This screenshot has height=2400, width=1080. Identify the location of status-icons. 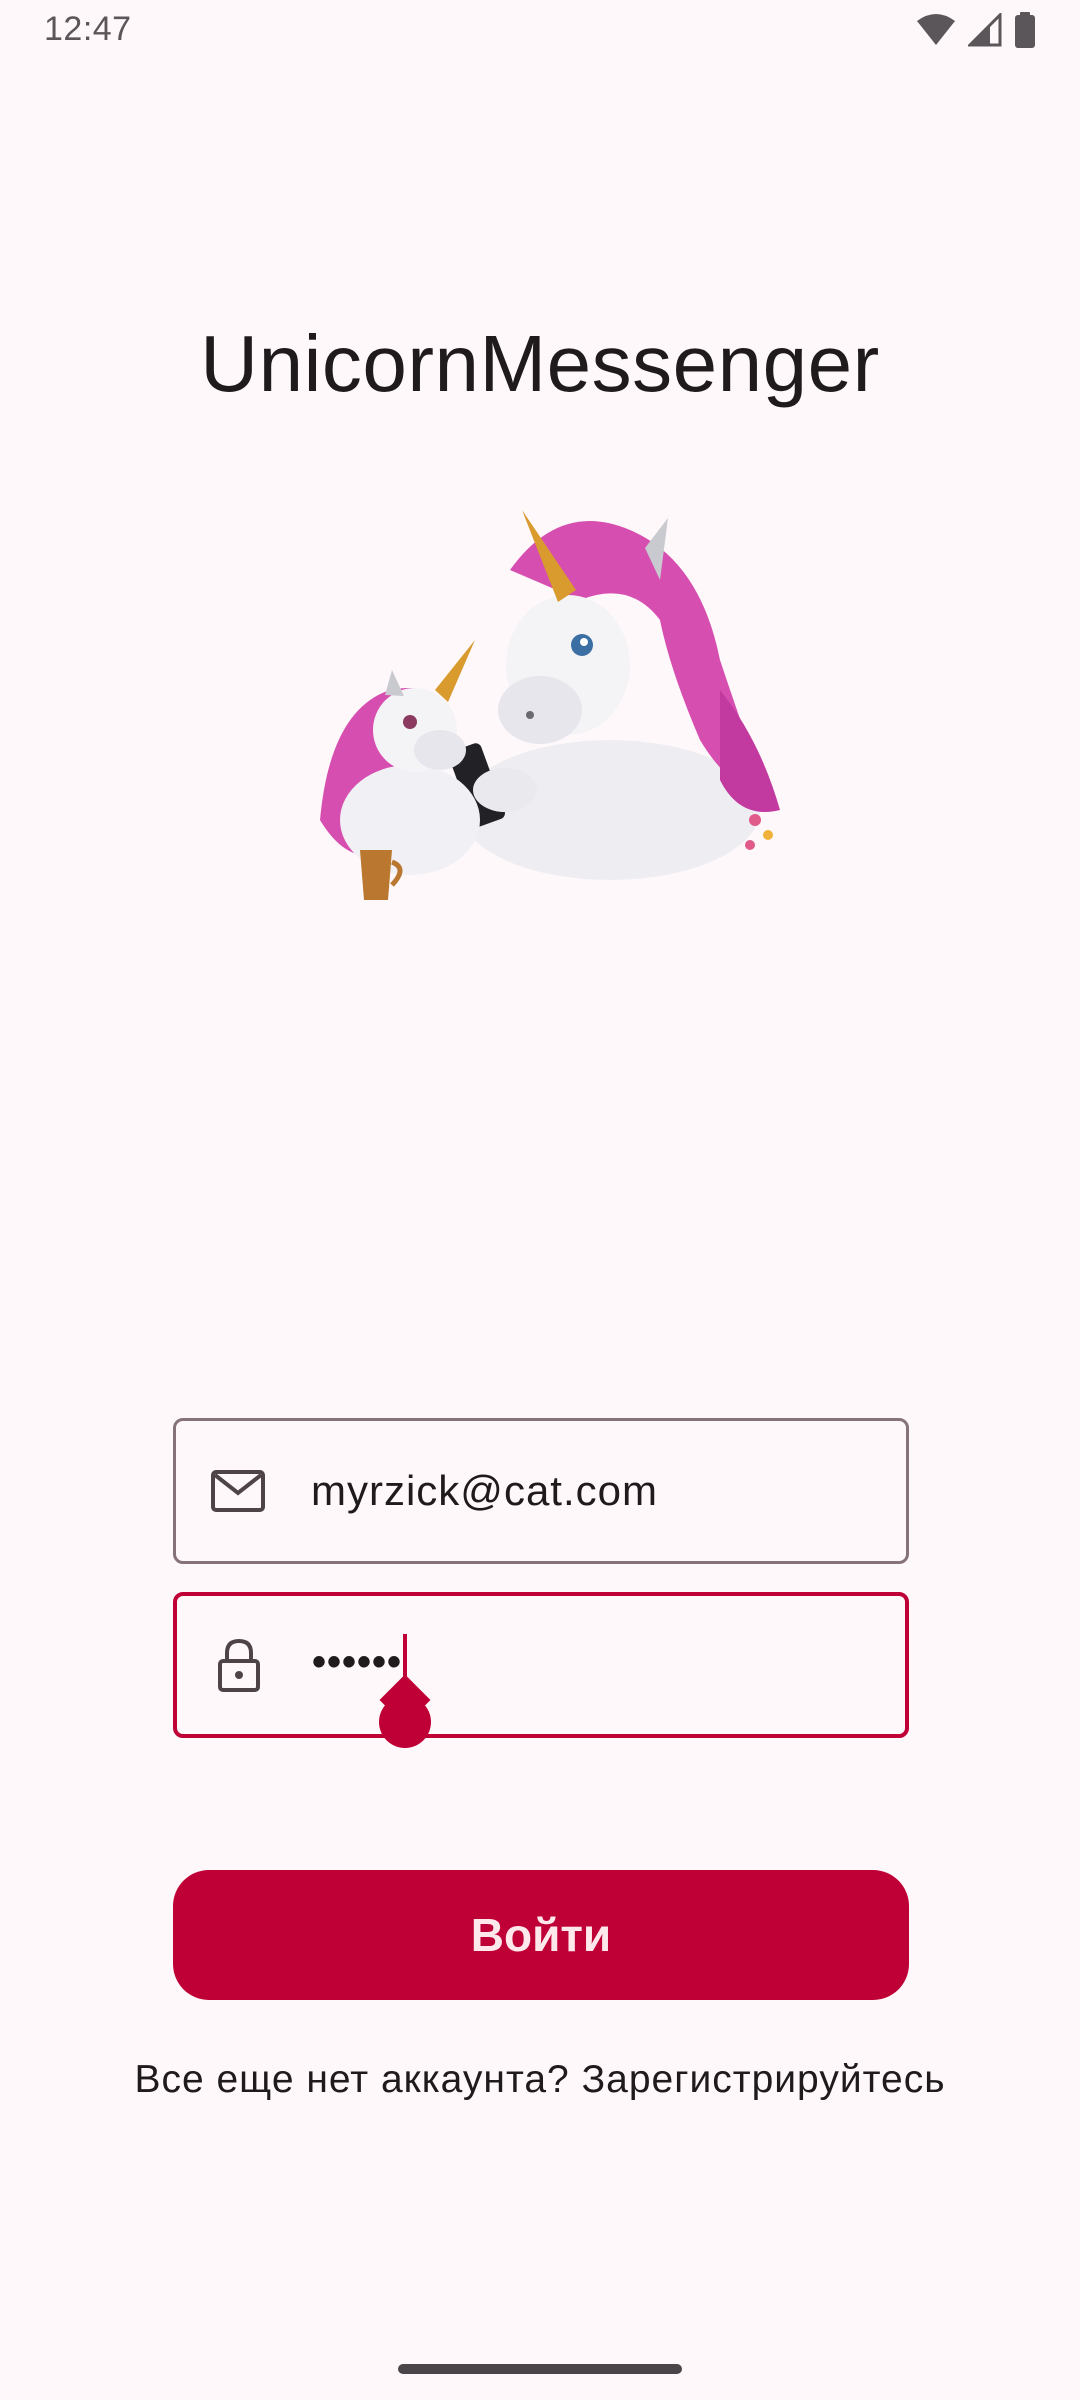
(976, 30).